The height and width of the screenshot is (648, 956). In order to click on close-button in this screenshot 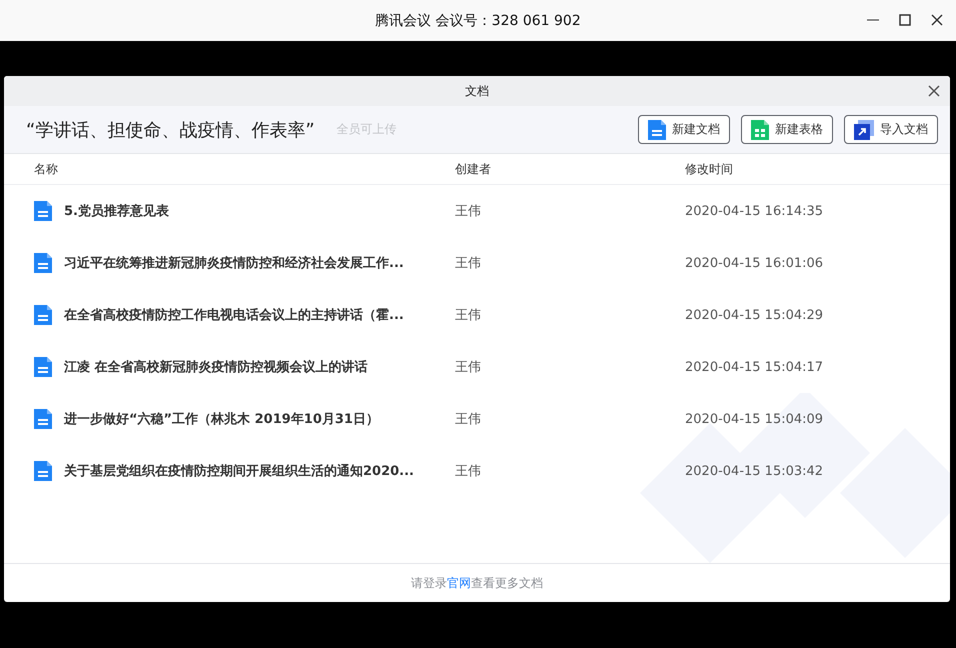, I will do `click(934, 91)`.